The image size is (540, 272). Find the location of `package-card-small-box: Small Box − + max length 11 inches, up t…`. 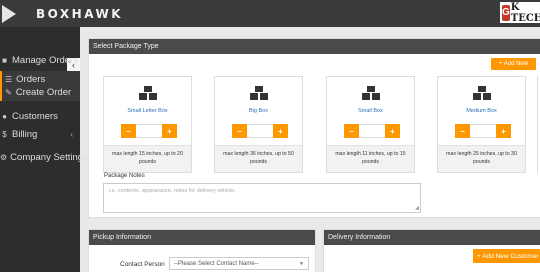

package-card-small-box: Small Box − + max length 11 inches, up t… is located at coordinates (370, 124).